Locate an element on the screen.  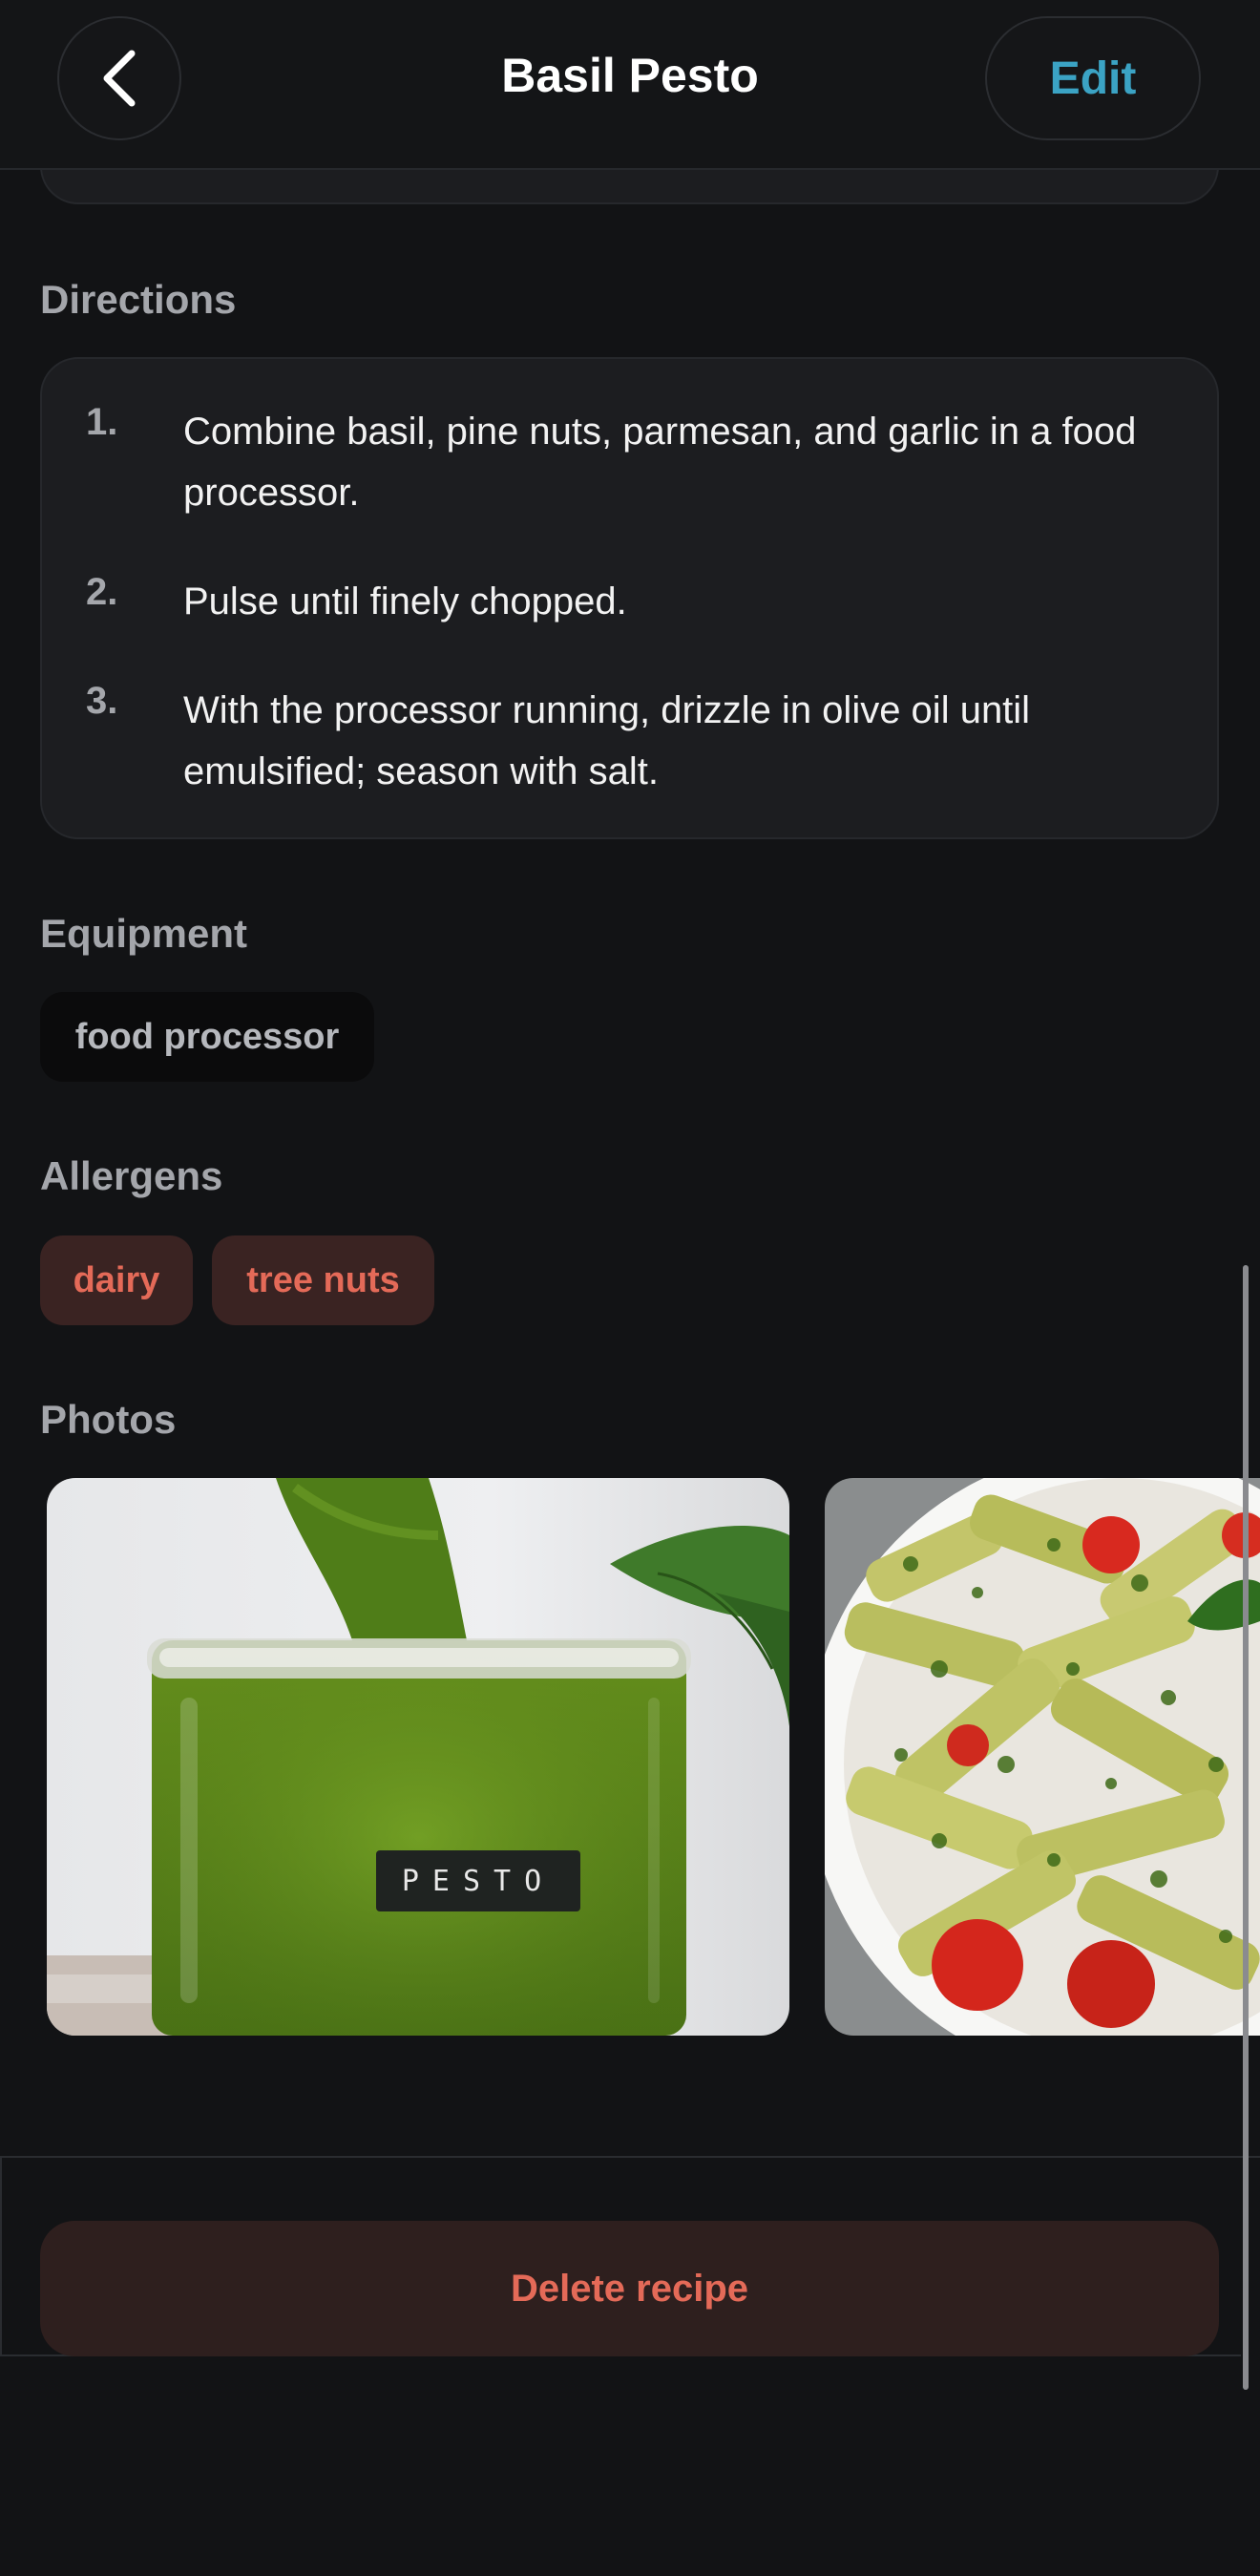
directions-label: Directions is located at coordinates (138, 299).